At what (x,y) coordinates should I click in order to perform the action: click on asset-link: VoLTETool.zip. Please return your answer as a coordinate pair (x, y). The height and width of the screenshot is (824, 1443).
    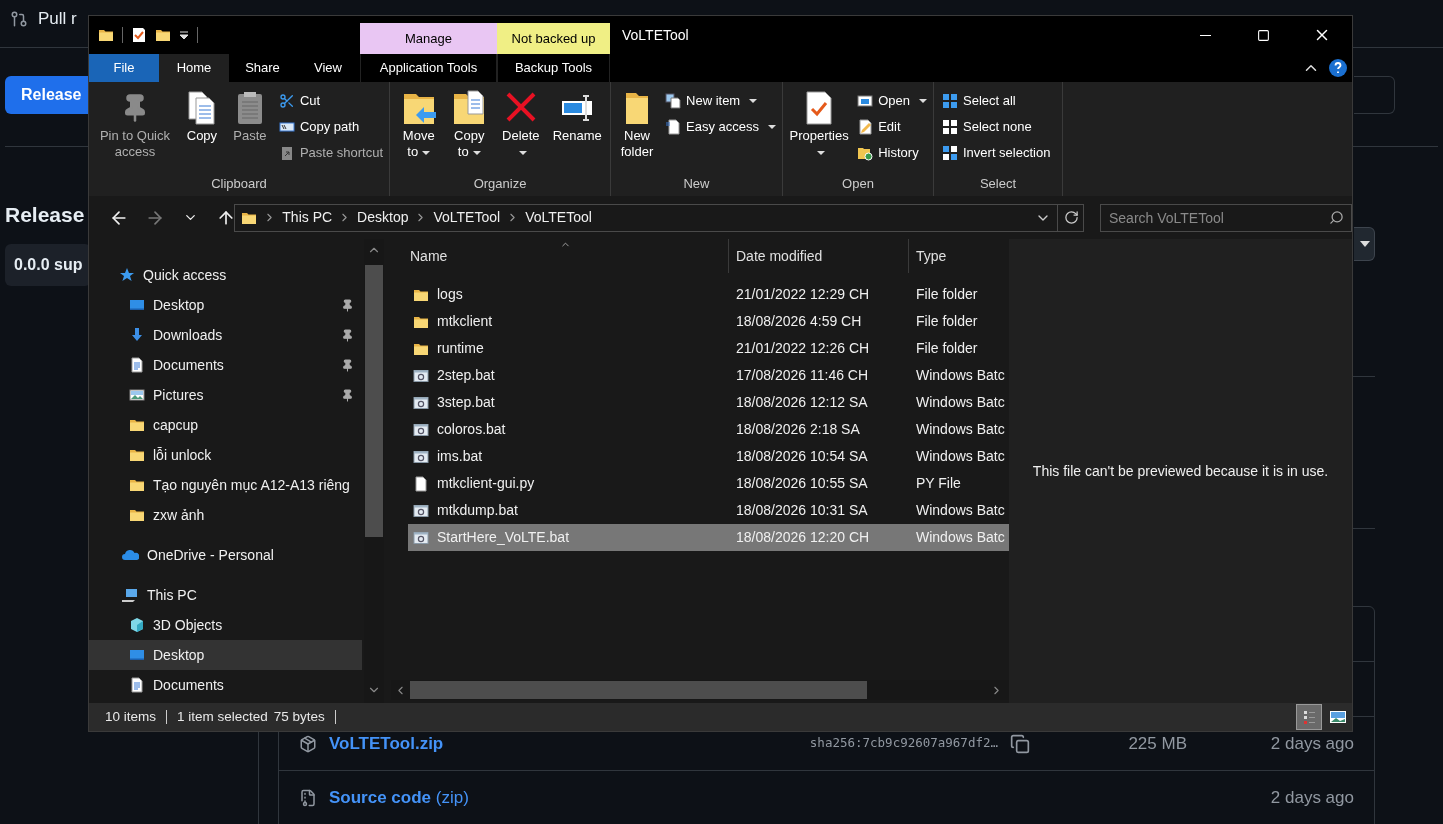
    Looking at the image, I should click on (386, 743).